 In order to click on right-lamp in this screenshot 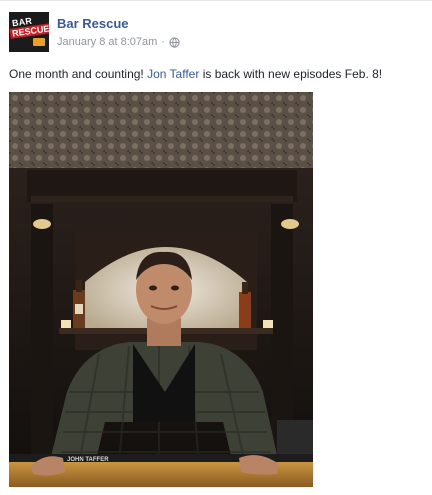, I will do `click(290, 224)`.